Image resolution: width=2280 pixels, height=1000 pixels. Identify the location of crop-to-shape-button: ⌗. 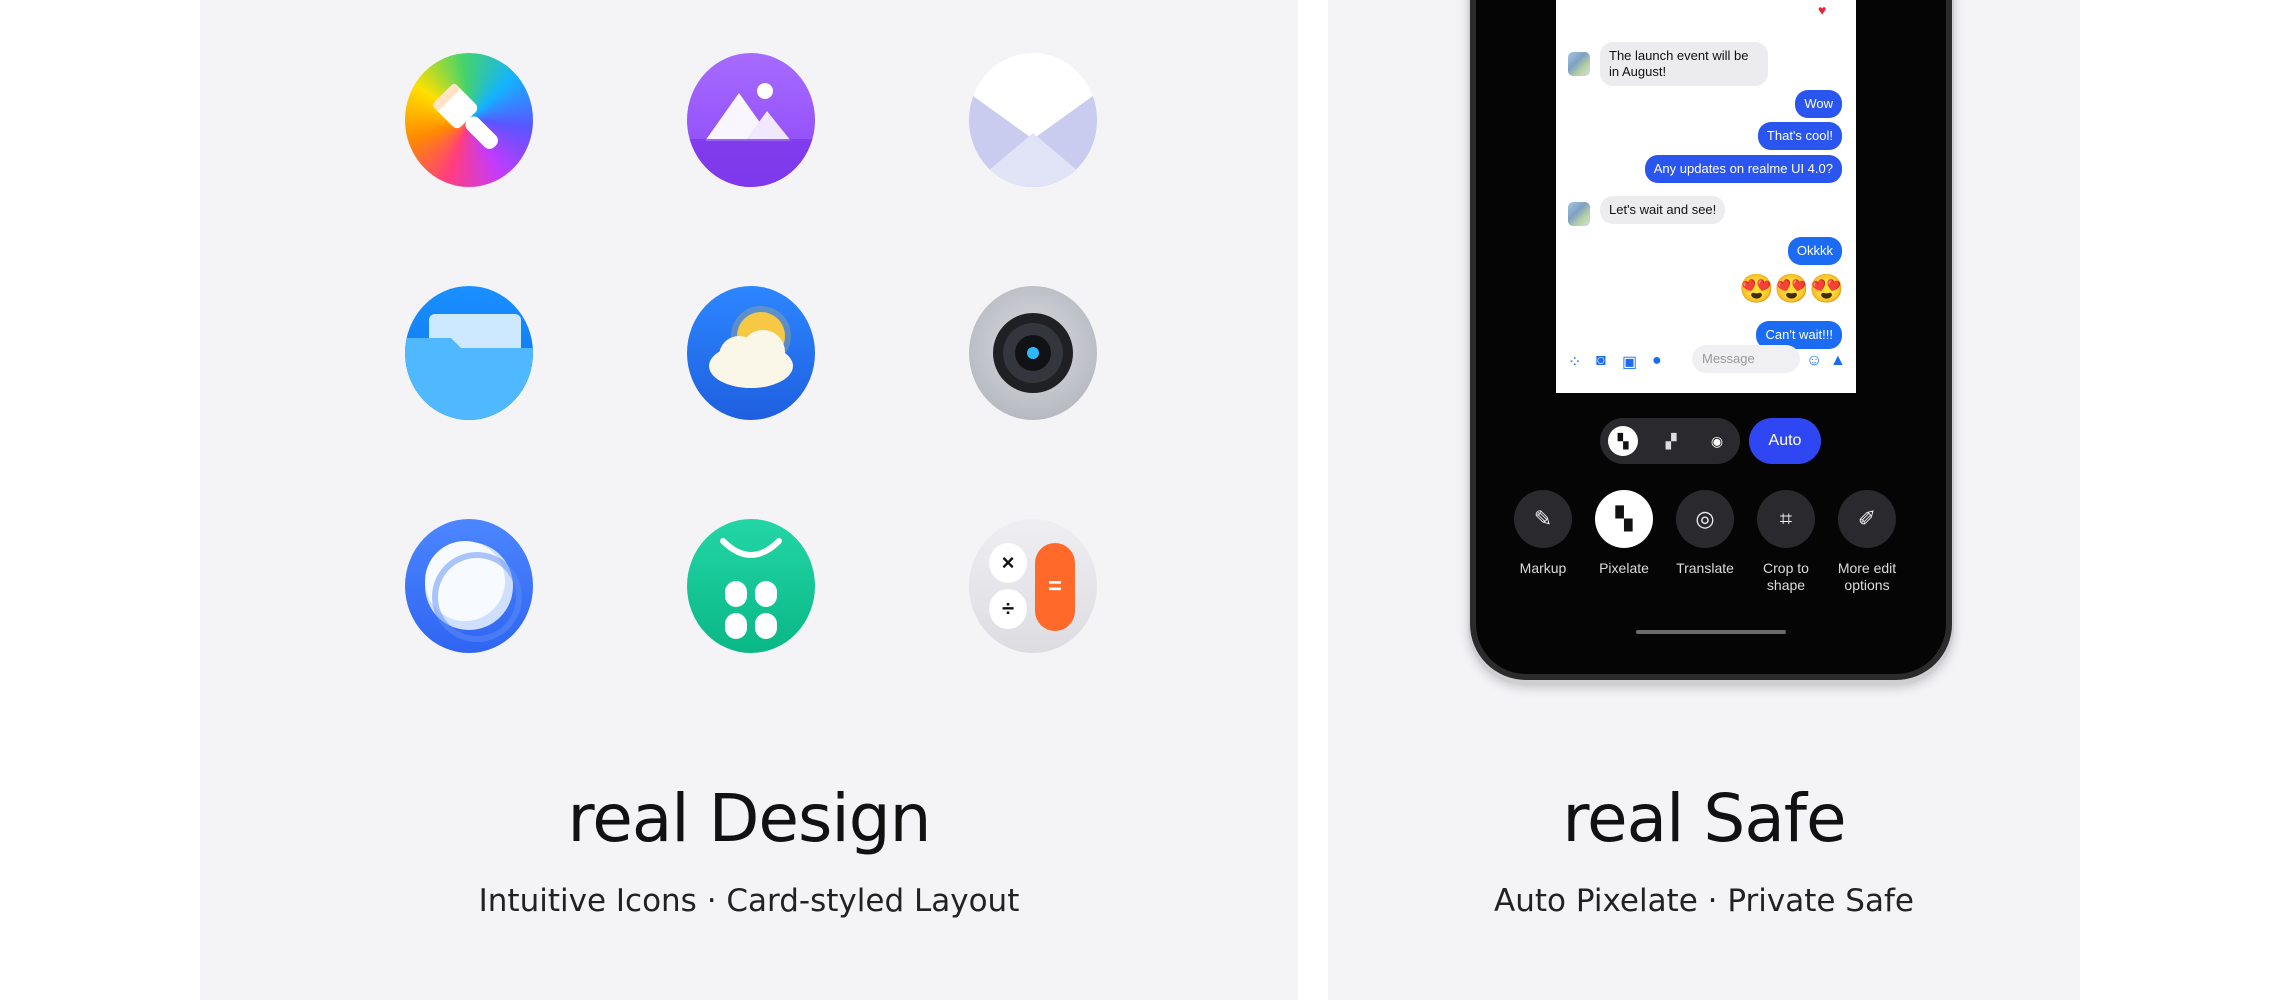
(1786, 519).